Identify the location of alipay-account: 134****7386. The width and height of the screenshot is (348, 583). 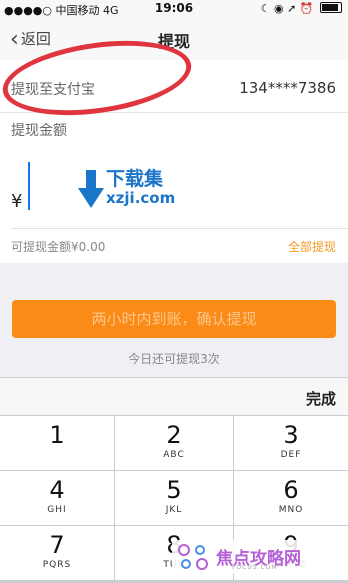
(287, 88).